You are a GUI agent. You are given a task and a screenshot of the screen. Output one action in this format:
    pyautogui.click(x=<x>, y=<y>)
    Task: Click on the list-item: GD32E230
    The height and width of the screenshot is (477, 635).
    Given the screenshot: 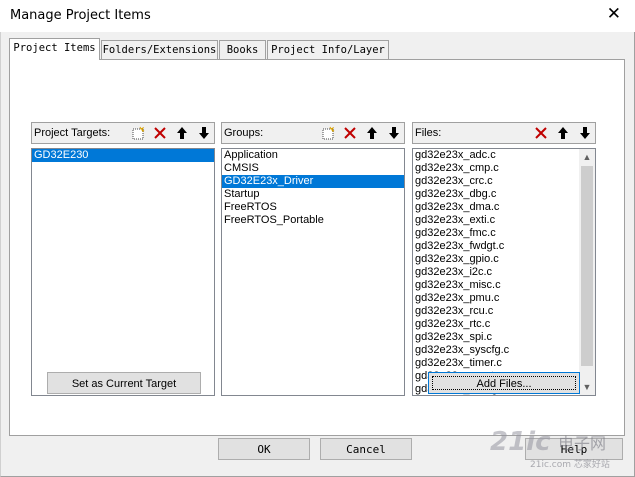 What is the action you would take?
    pyautogui.click(x=123, y=155)
    